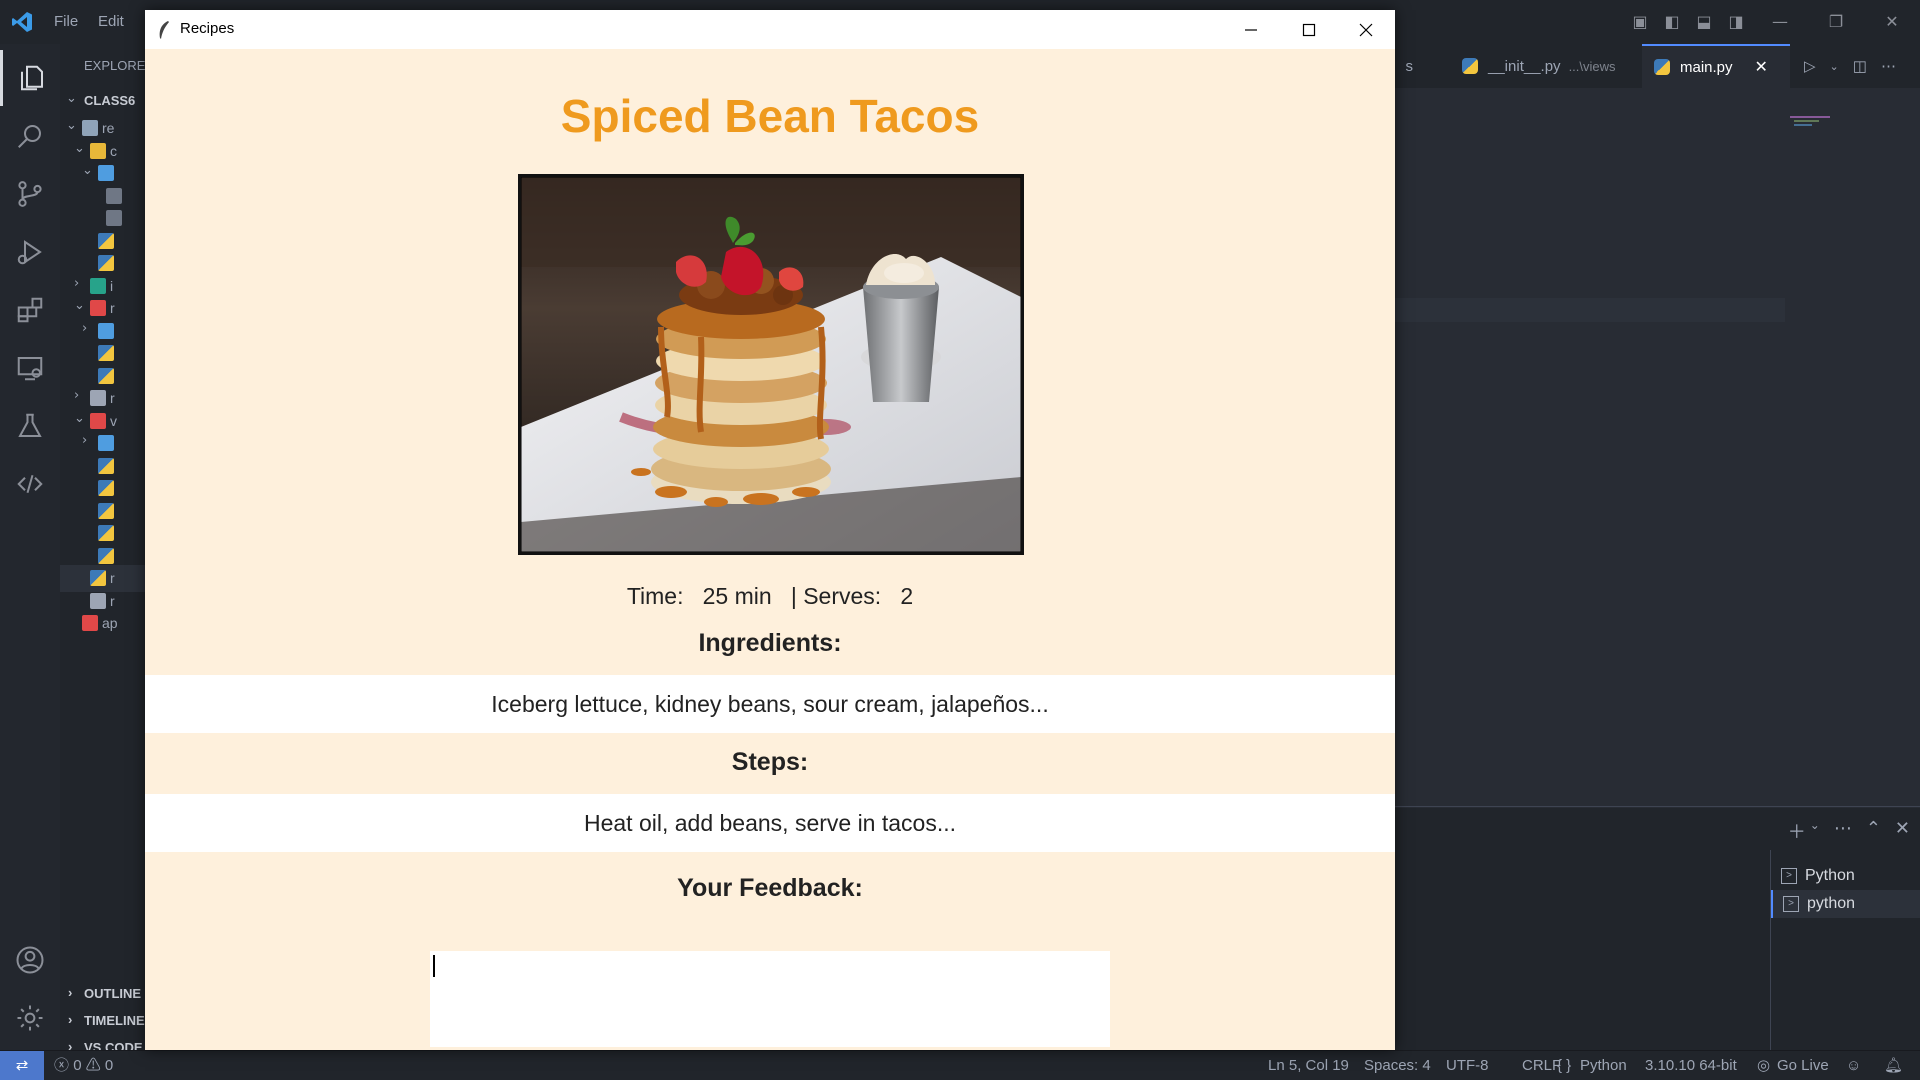 The image size is (1920, 1080). I want to click on remote-indicator-icon: ⇄, so click(22, 1065).